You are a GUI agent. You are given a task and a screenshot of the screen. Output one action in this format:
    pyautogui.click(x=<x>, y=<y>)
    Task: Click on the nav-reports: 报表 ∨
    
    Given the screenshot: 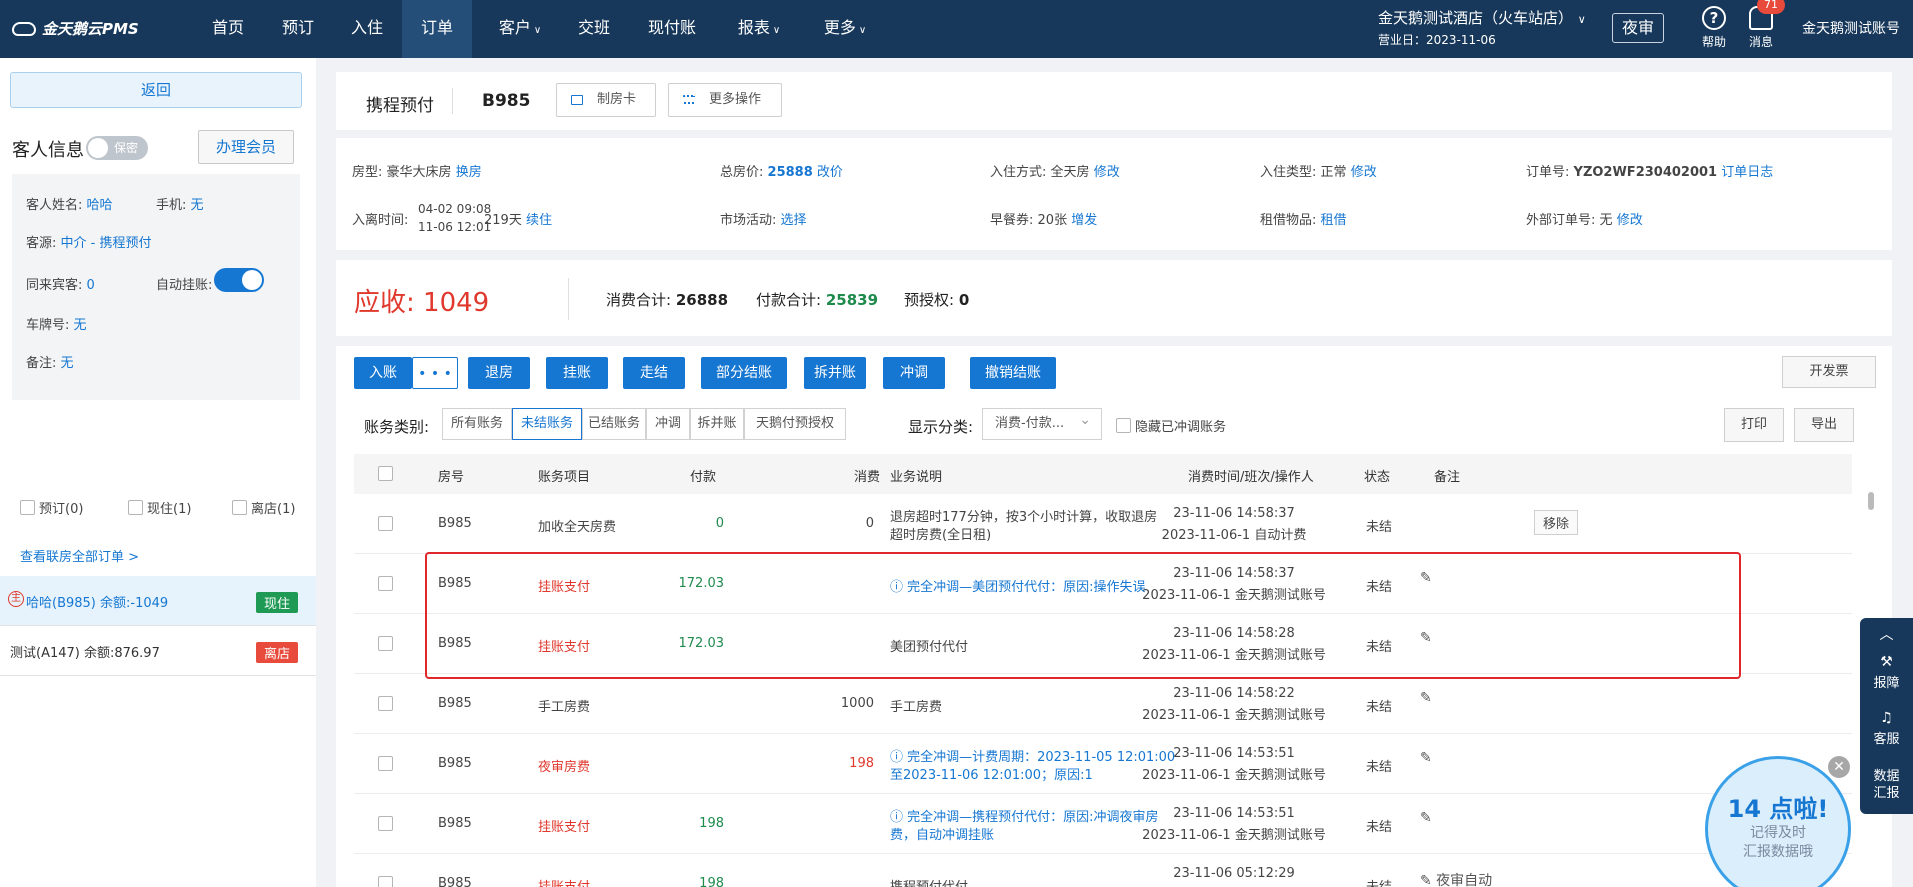 What is the action you would take?
    pyautogui.click(x=759, y=29)
    